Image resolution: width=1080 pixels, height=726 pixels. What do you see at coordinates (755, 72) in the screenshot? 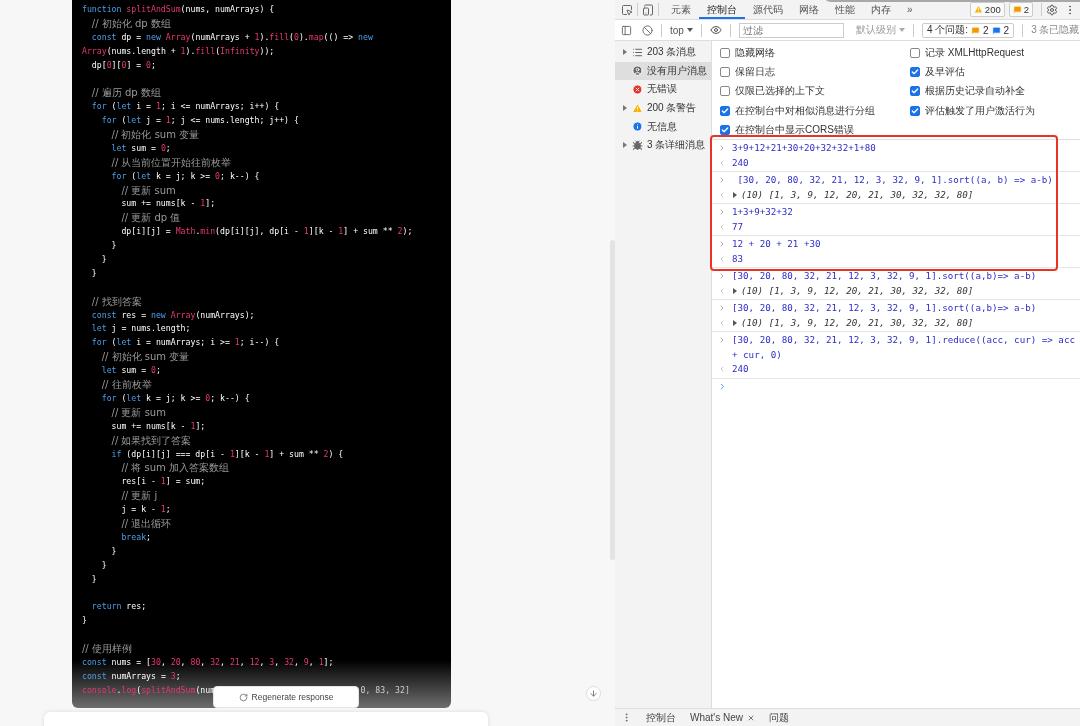
I see `setting-label: 保留日志` at bounding box center [755, 72].